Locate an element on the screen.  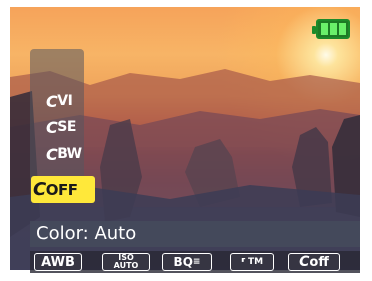
function-bar: AWB ISO AUTO BQ ≡ ⸢ TM Coff is located at coordinates (195, 262).